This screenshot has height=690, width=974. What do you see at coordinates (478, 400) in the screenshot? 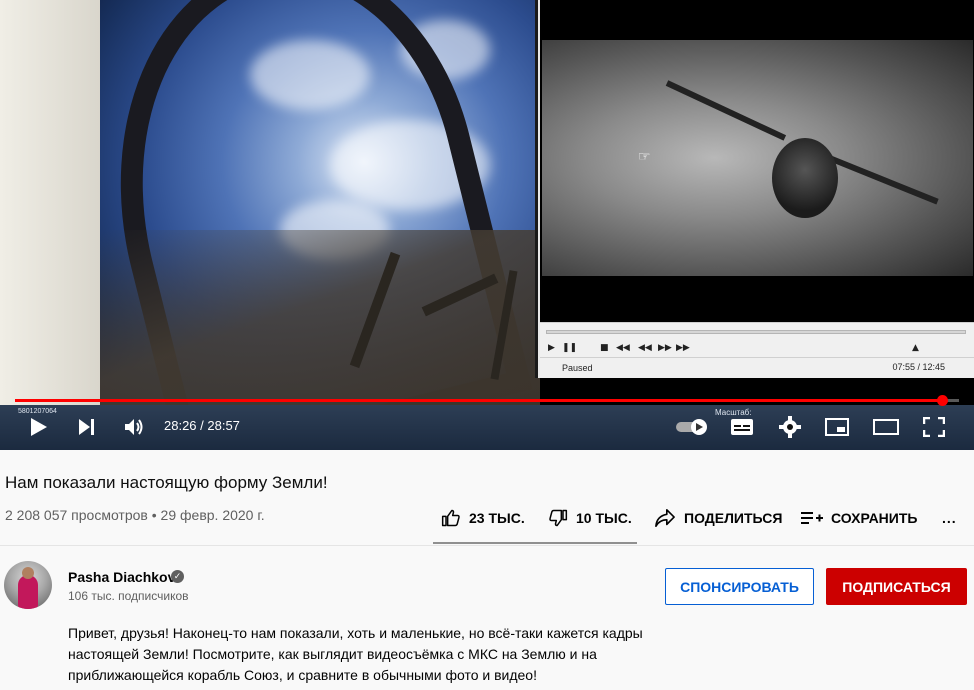
I see `progress-bar-fill` at bounding box center [478, 400].